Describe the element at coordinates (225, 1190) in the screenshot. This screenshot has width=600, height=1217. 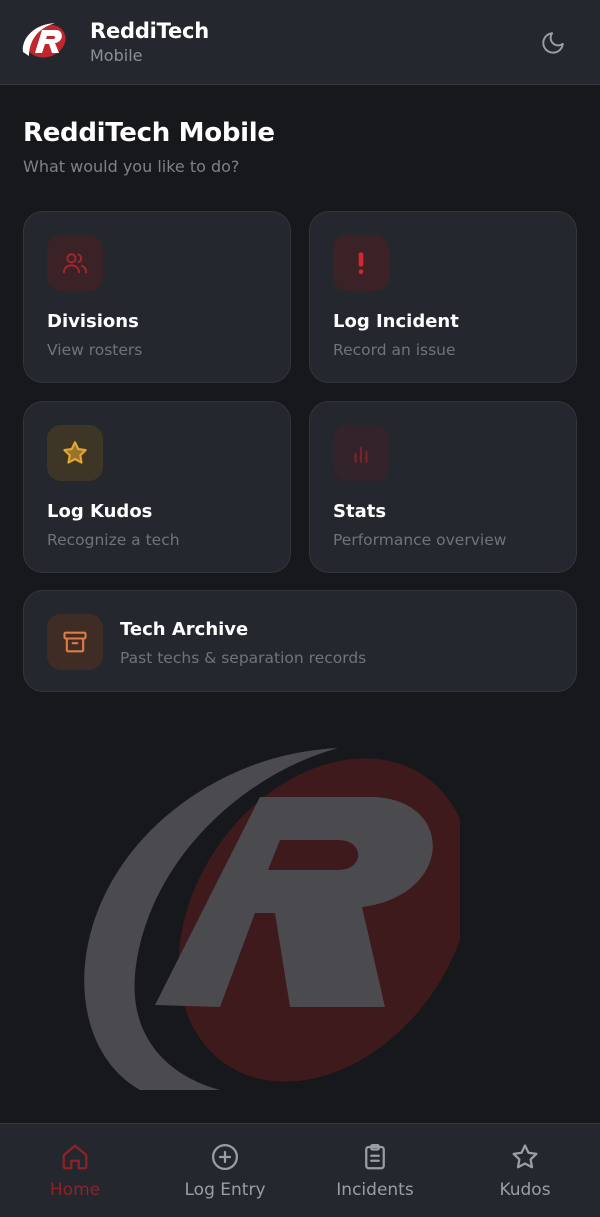
I see `nav-log-entry-label: Log Entry` at that location.